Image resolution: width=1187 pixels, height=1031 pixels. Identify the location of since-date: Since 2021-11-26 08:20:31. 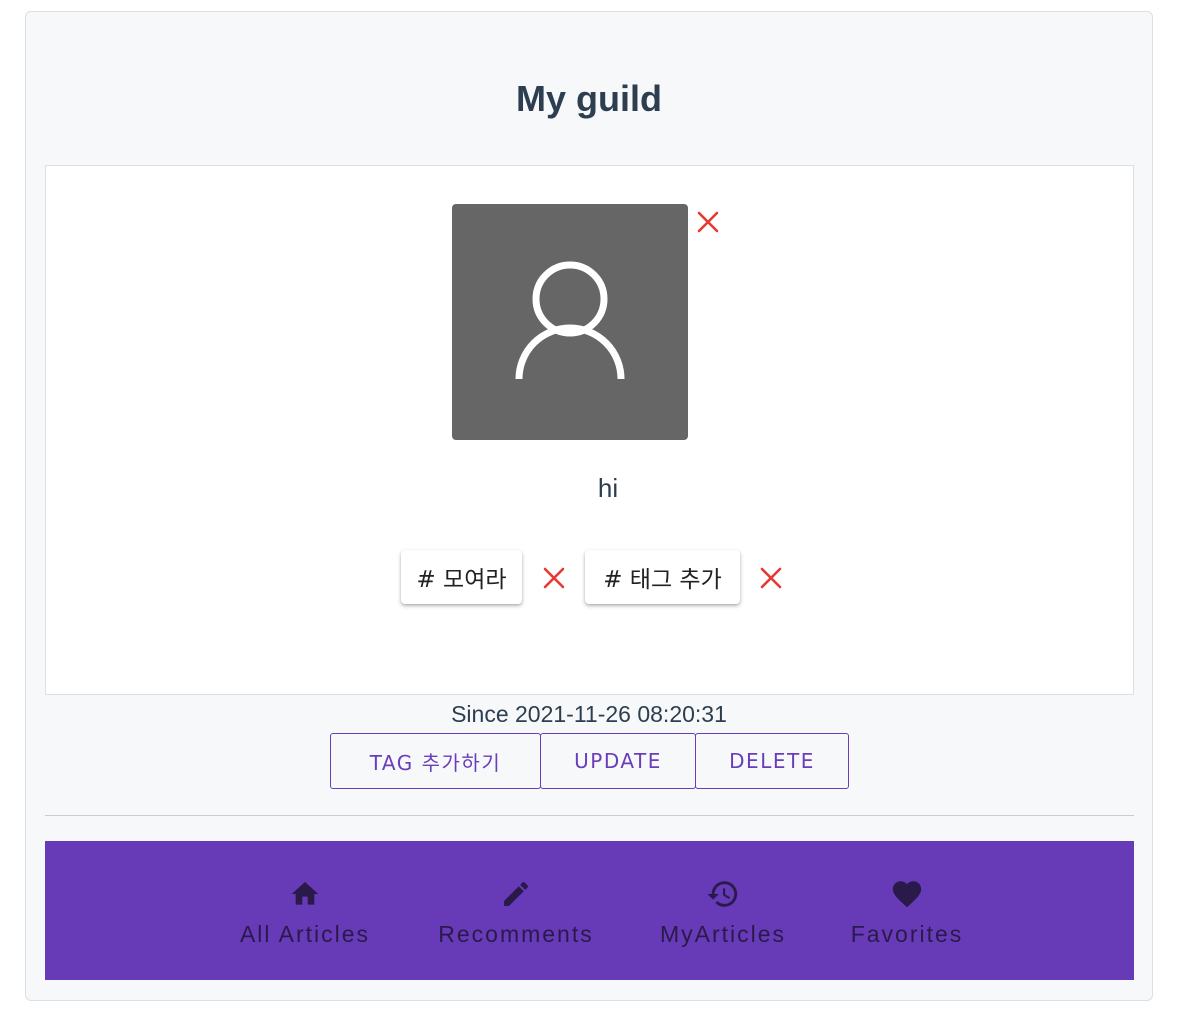
(589, 714).